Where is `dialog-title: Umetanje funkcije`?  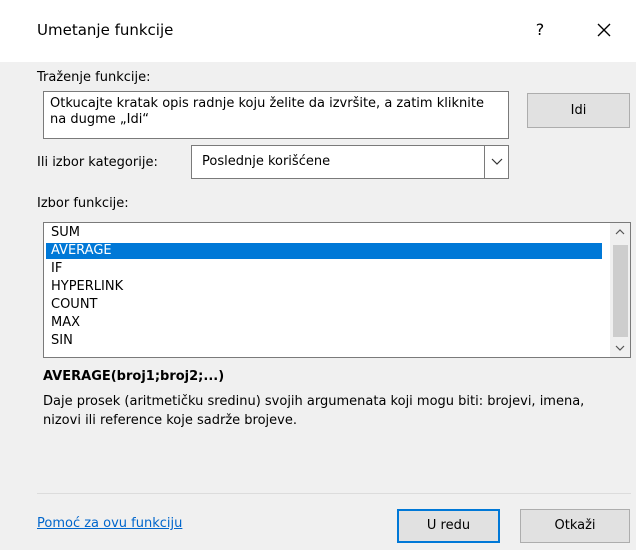 dialog-title: Umetanje funkcije is located at coordinates (105, 30).